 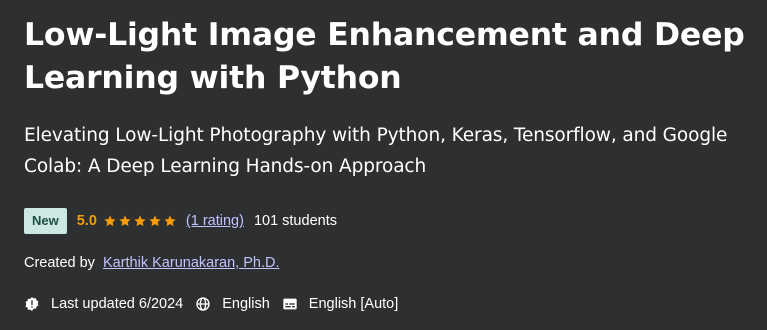 What do you see at coordinates (246, 304) in the screenshot?
I see `language-text: English` at bounding box center [246, 304].